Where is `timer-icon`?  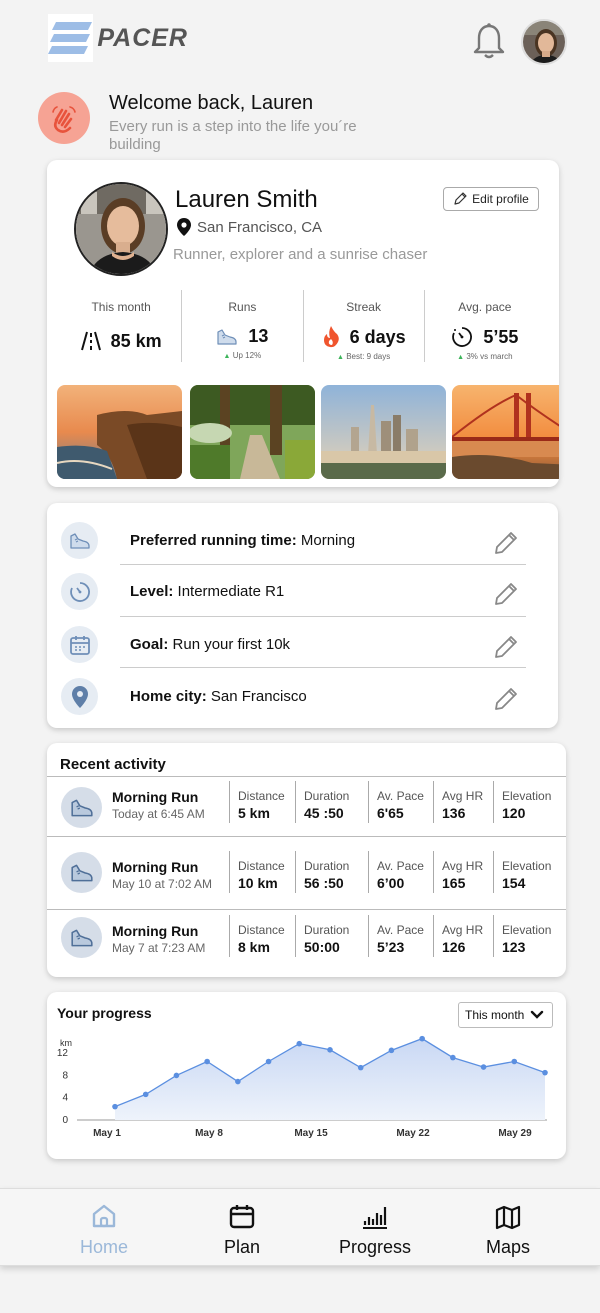
timer-icon is located at coordinates (462, 337).